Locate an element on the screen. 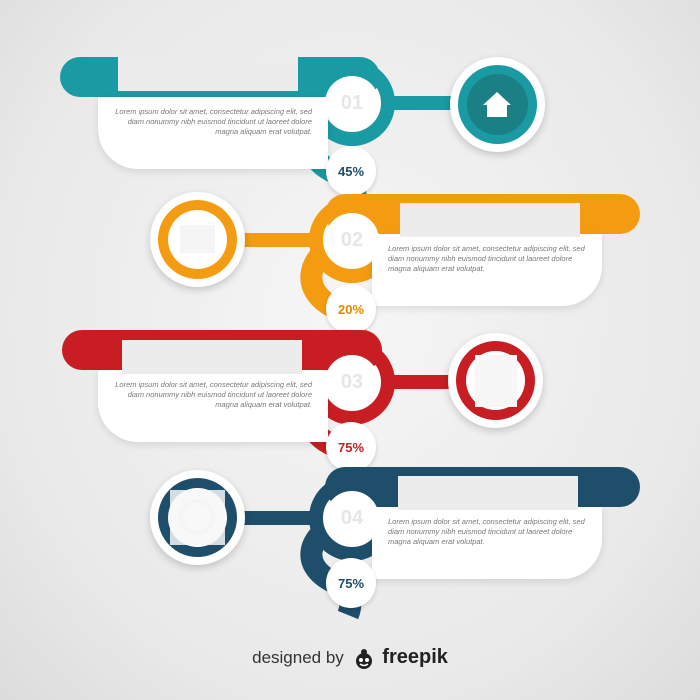 This screenshot has height=700, width=700. step-3-icon-node is located at coordinates (495, 380).